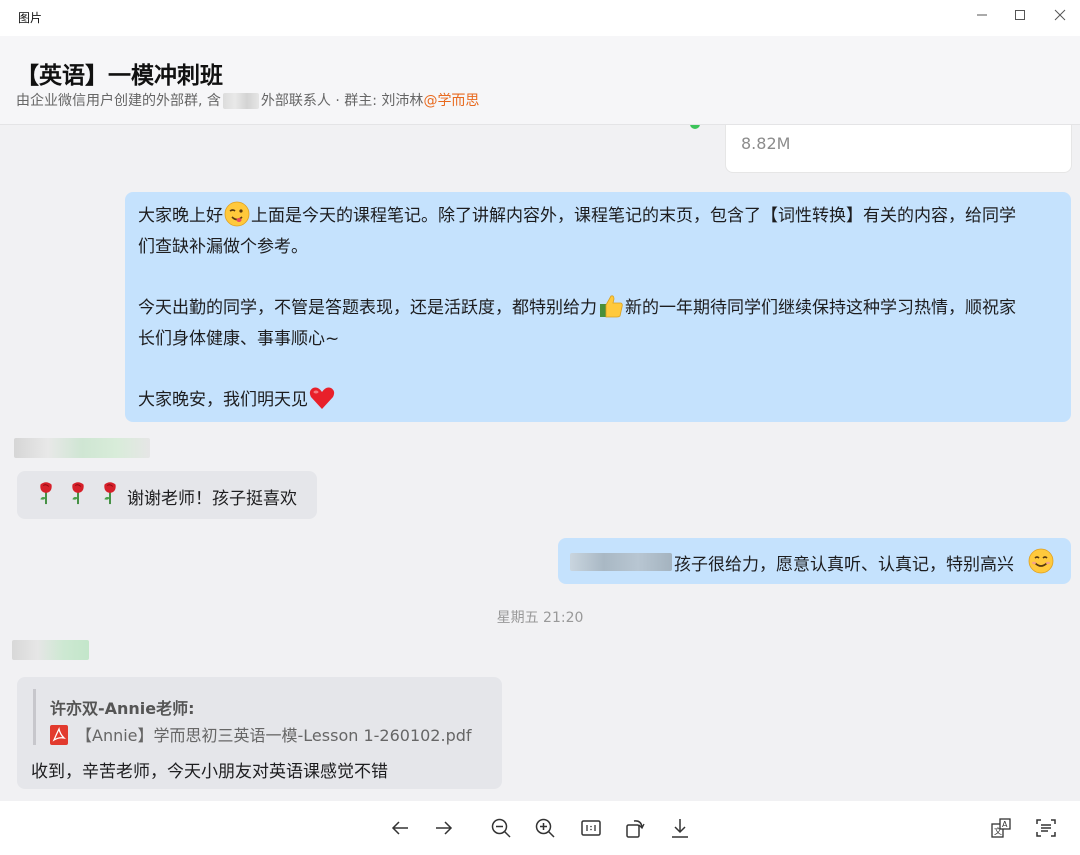 The image size is (1080, 855). I want to click on owner-org: @学而思, so click(451, 101).